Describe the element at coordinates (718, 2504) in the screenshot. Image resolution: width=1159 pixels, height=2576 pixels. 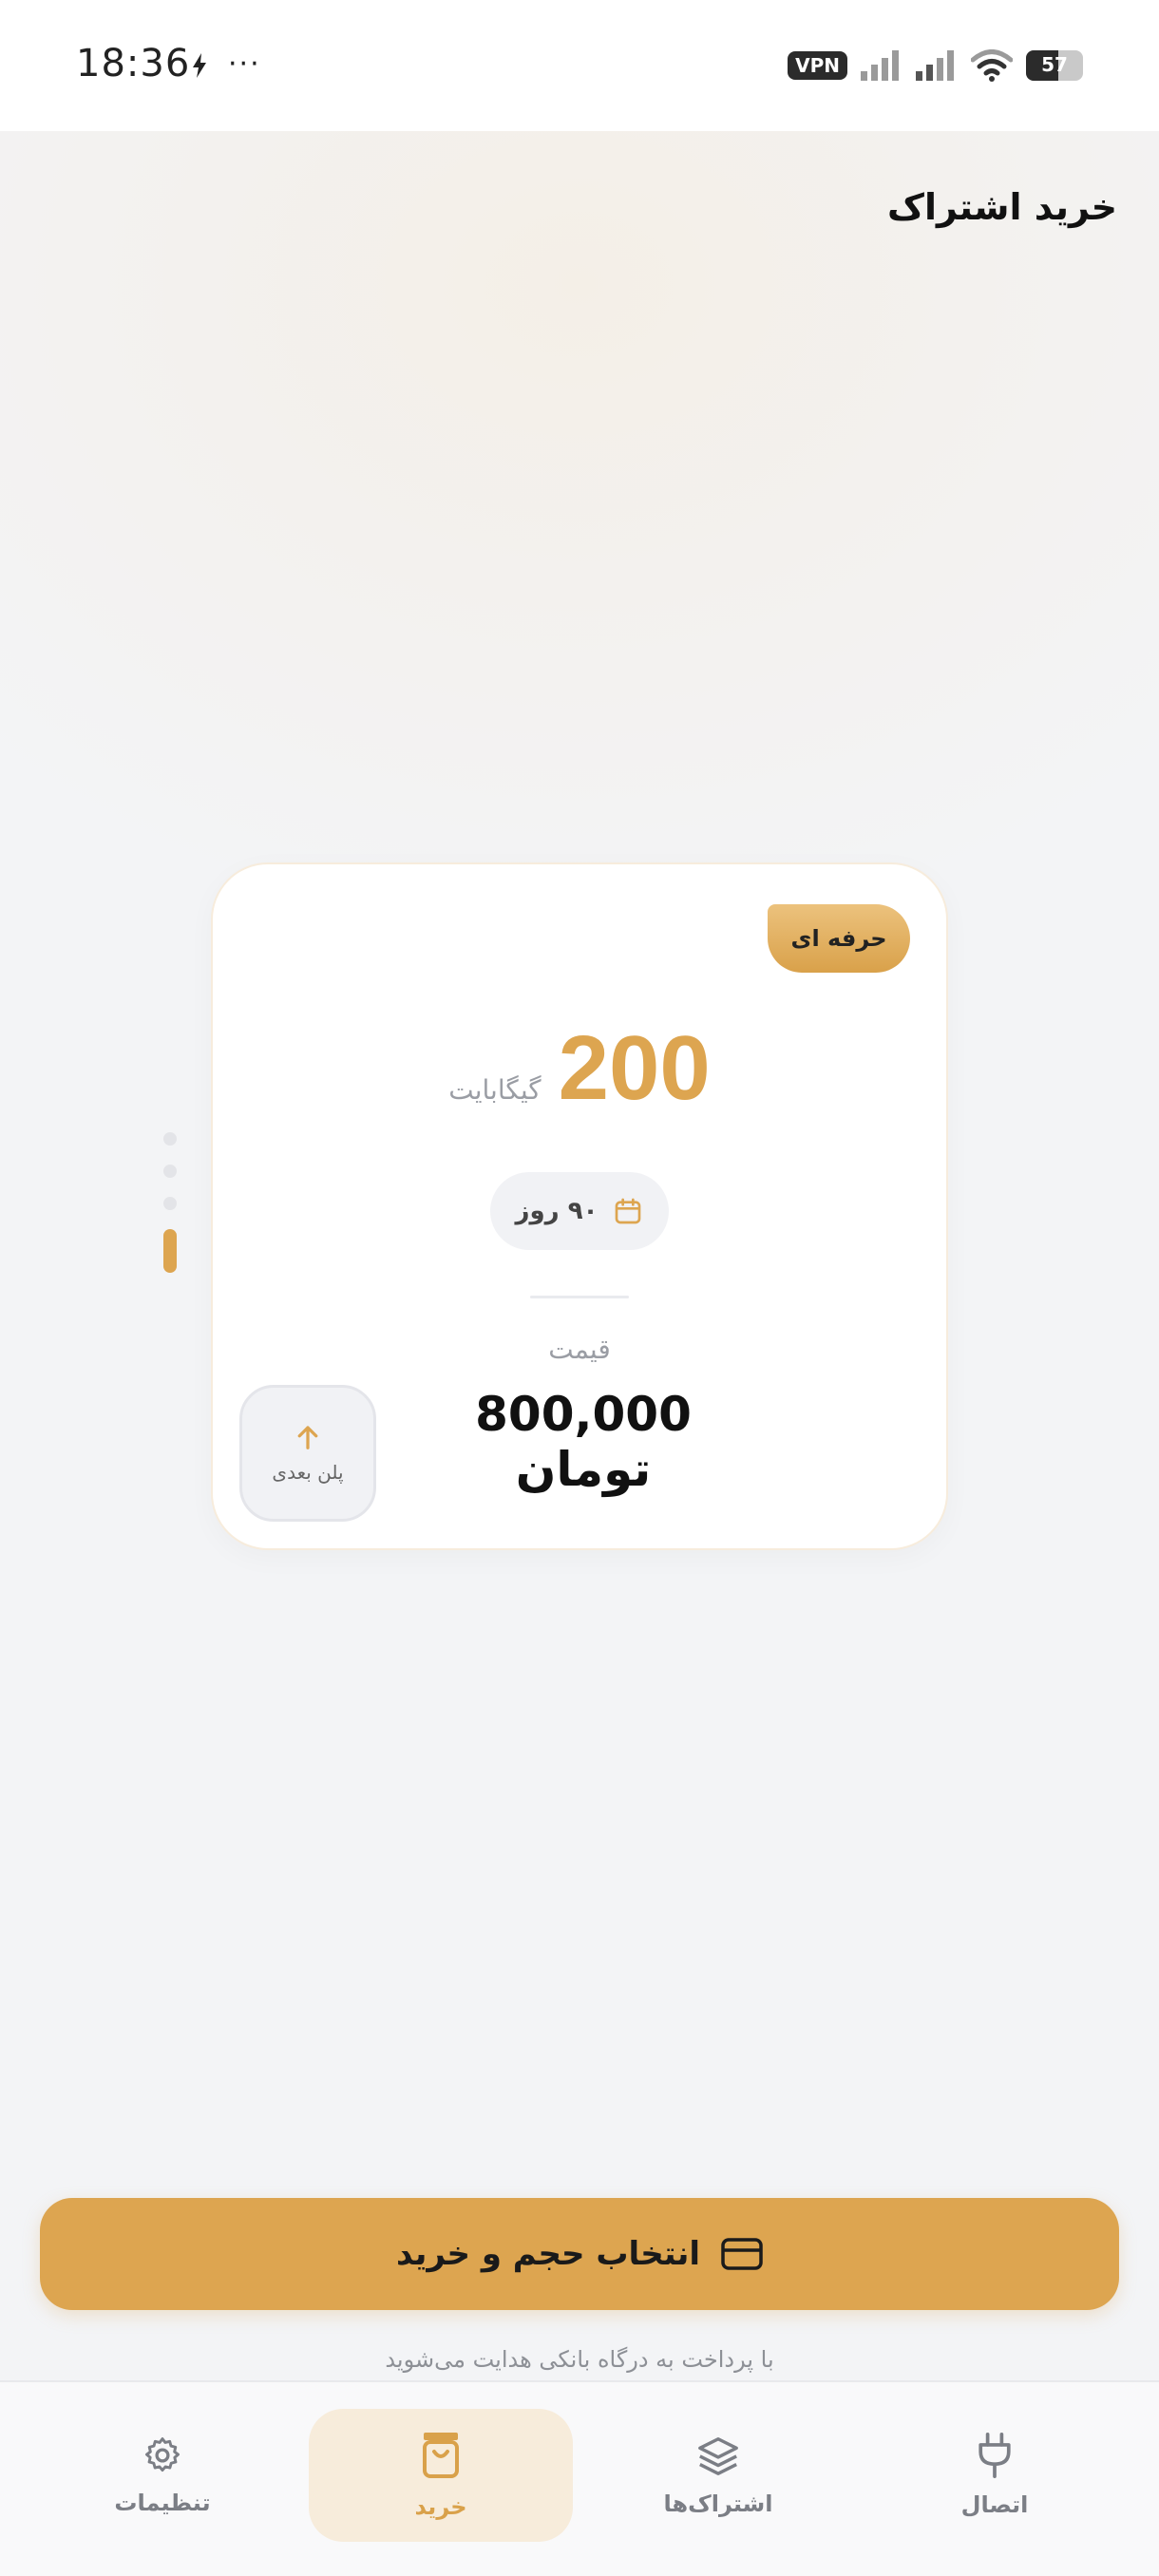
I see `nav-label-subscriptions: اشتراک‌ها` at that location.